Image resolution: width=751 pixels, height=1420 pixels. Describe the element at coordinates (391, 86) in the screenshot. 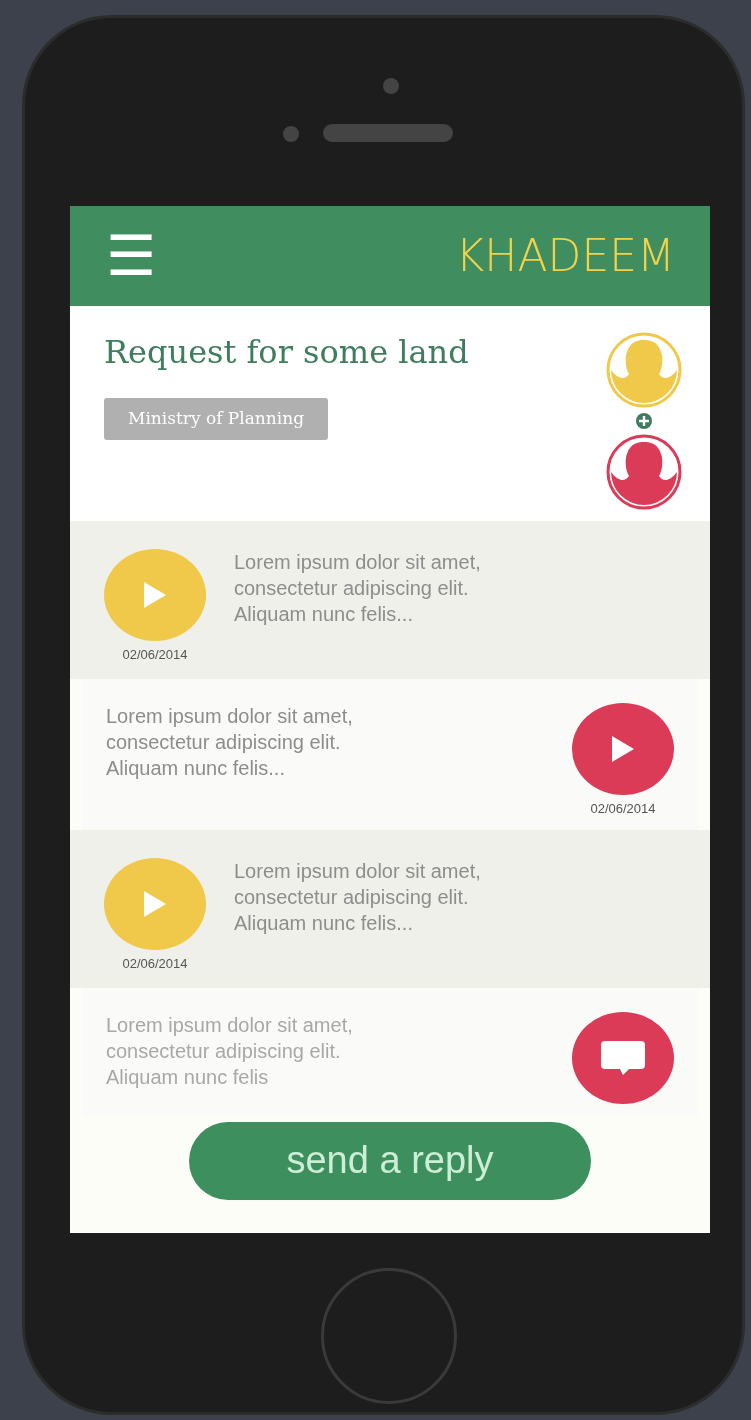

I see `camera-icon` at that location.